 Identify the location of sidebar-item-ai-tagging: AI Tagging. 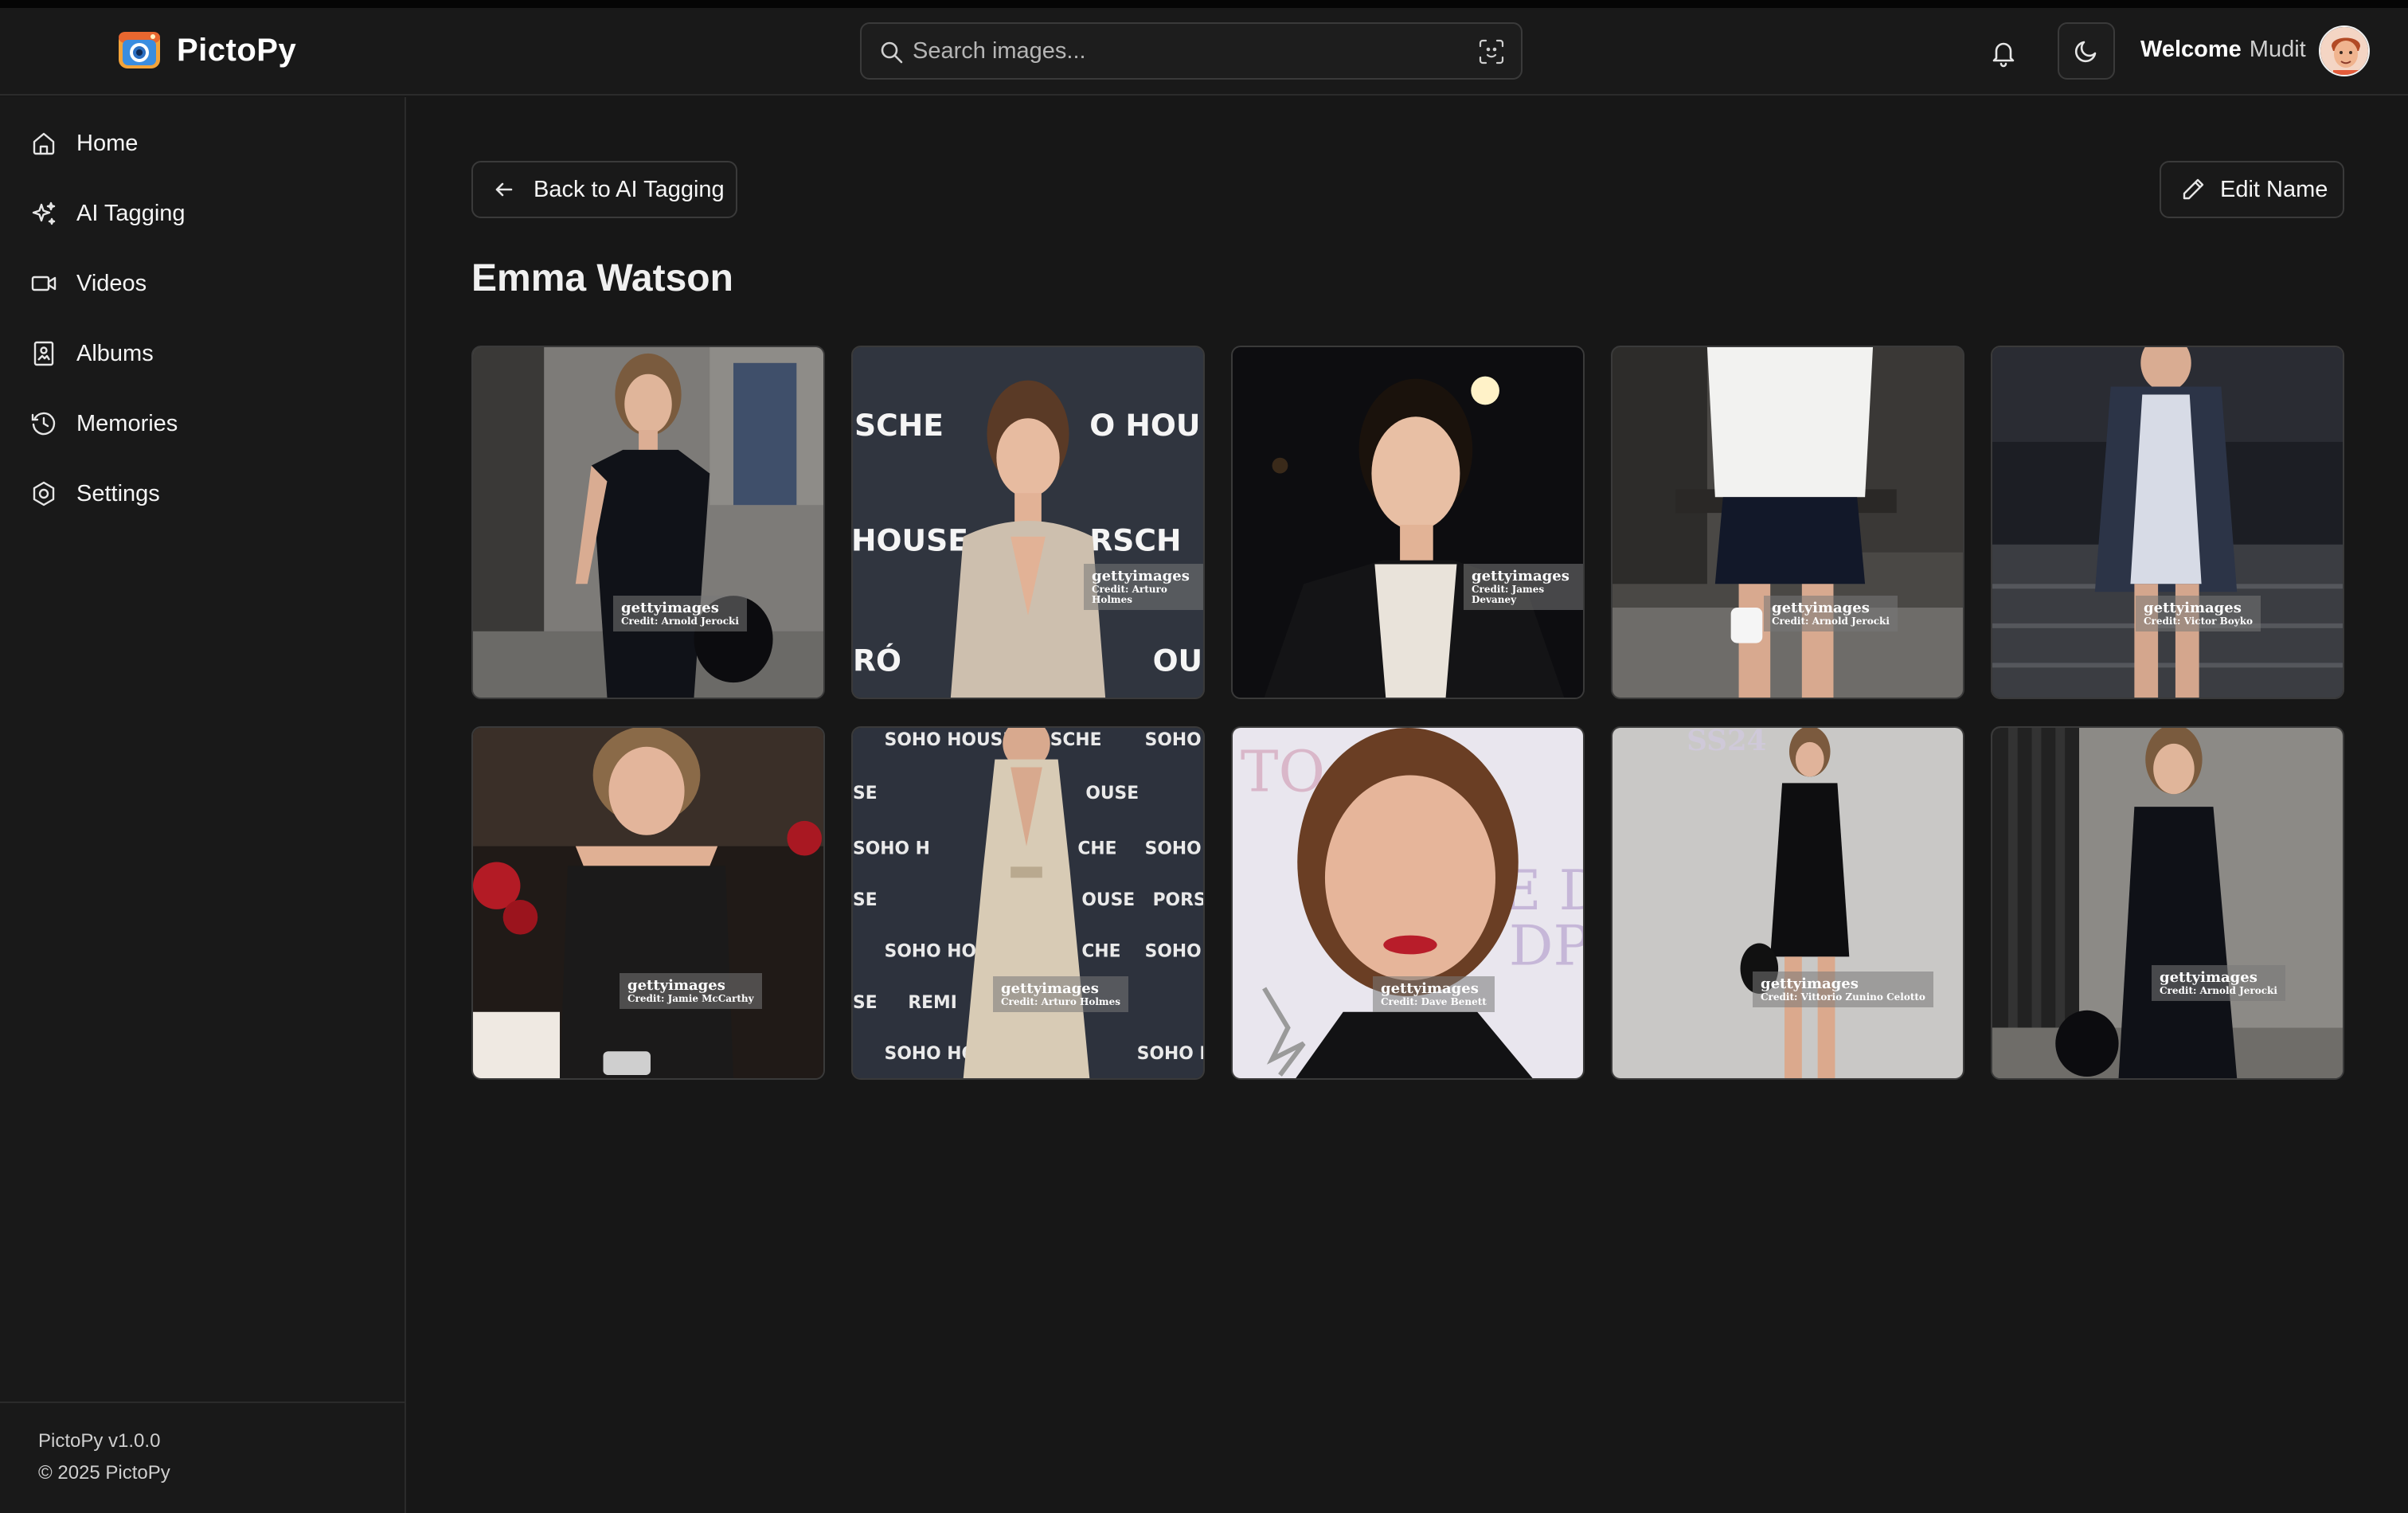
(108, 214).